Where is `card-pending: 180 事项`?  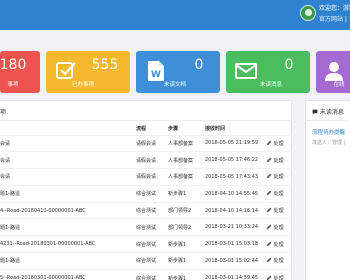 card-pending: 180 事项 is located at coordinates (20, 72).